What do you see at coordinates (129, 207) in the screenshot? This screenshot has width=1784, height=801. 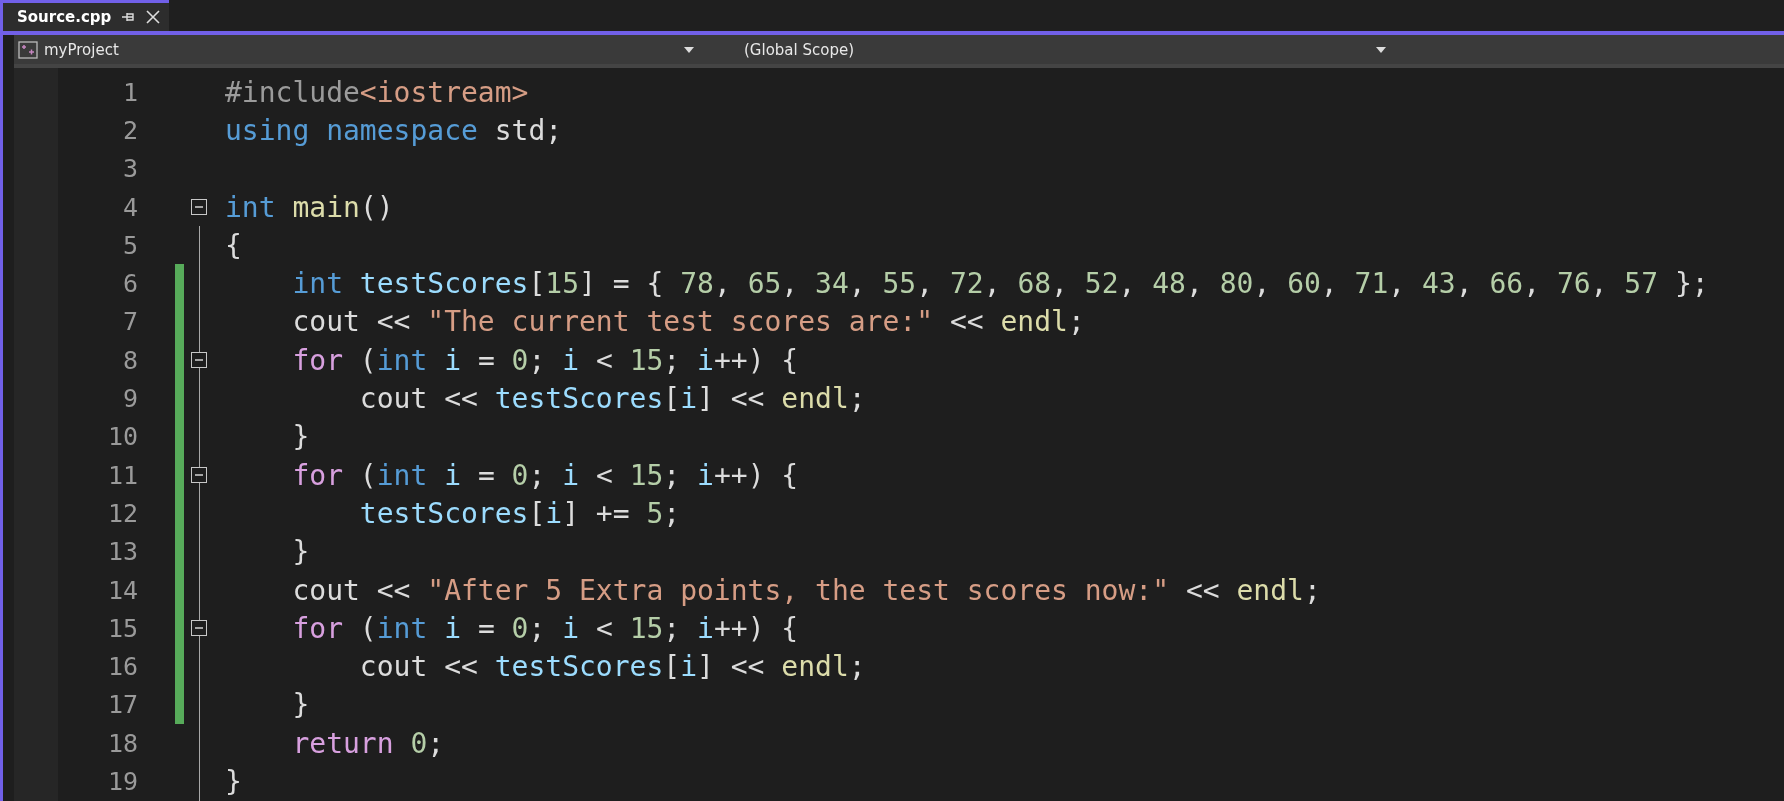 I see `line-number: 4` at bounding box center [129, 207].